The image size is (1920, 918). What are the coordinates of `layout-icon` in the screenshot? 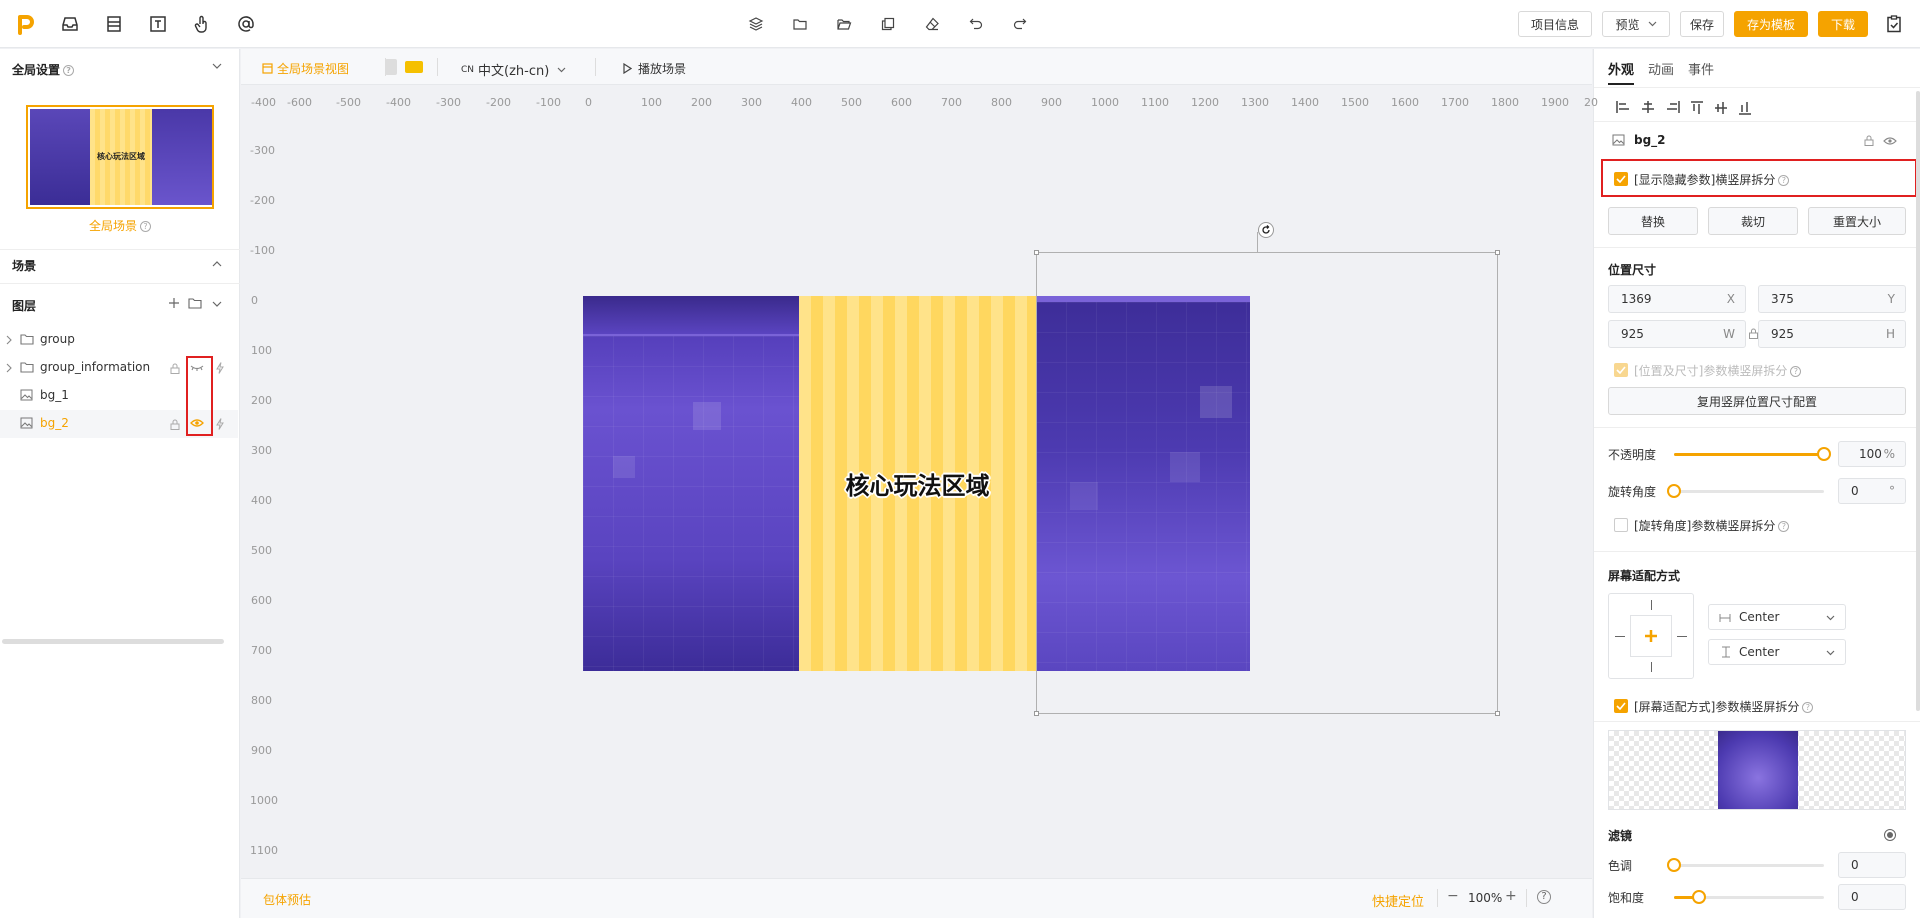 It's located at (114, 24).